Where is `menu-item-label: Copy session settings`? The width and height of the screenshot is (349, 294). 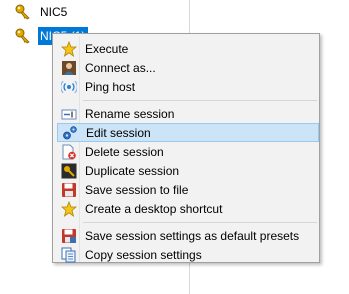 menu-item-label: Copy session settings is located at coordinates (143, 254).